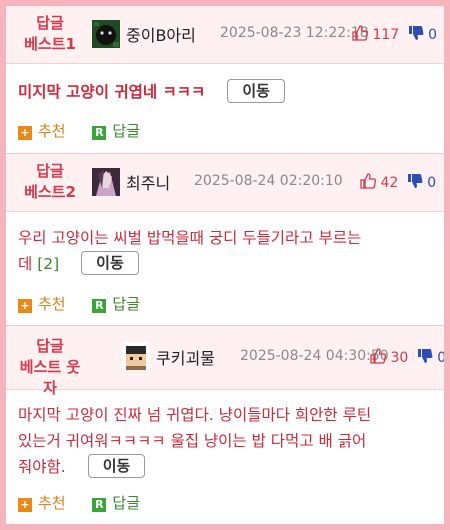 This screenshot has height=530, width=450. I want to click on best-badge: 답글 베스트 웃자, so click(50, 367).